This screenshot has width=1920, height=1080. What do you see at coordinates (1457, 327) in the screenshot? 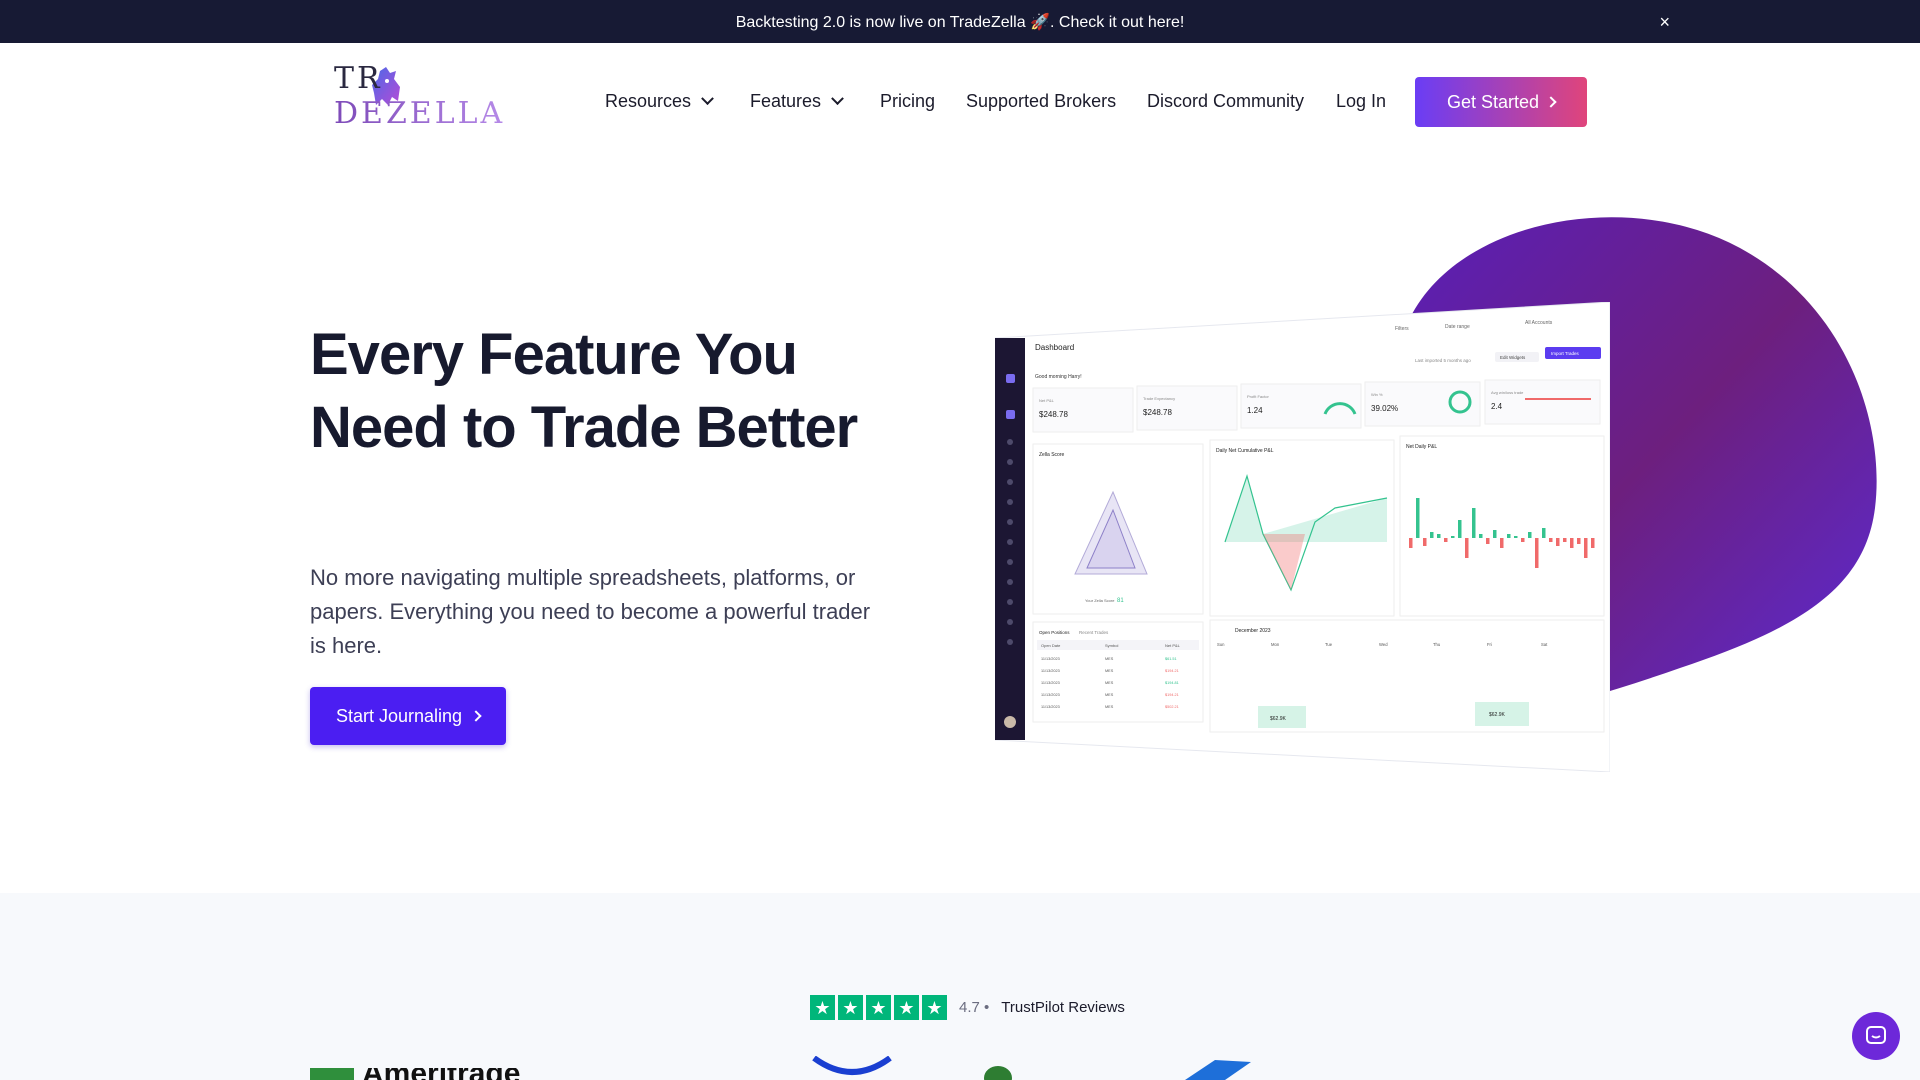
I see `date-range-select: Date range` at bounding box center [1457, 327].